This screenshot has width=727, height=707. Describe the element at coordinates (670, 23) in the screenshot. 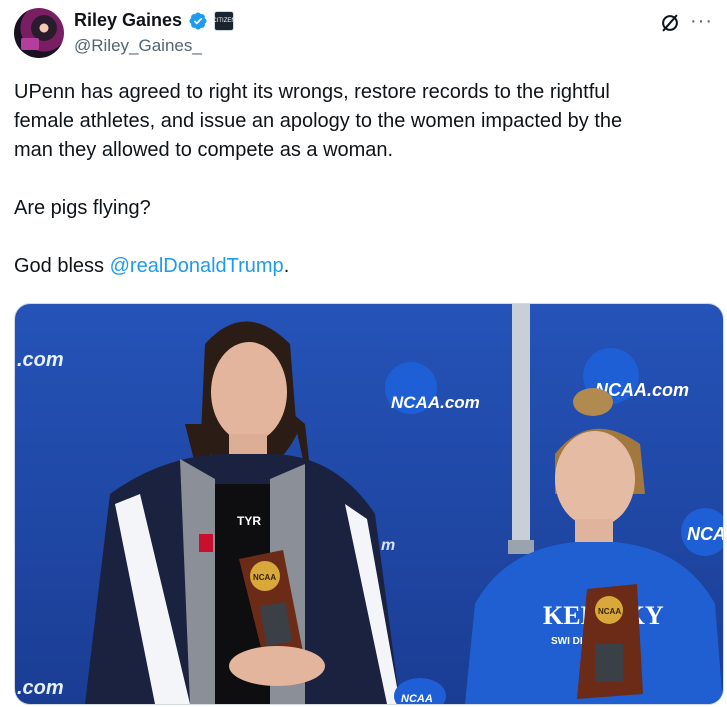

I see `grok-icon` at that location.